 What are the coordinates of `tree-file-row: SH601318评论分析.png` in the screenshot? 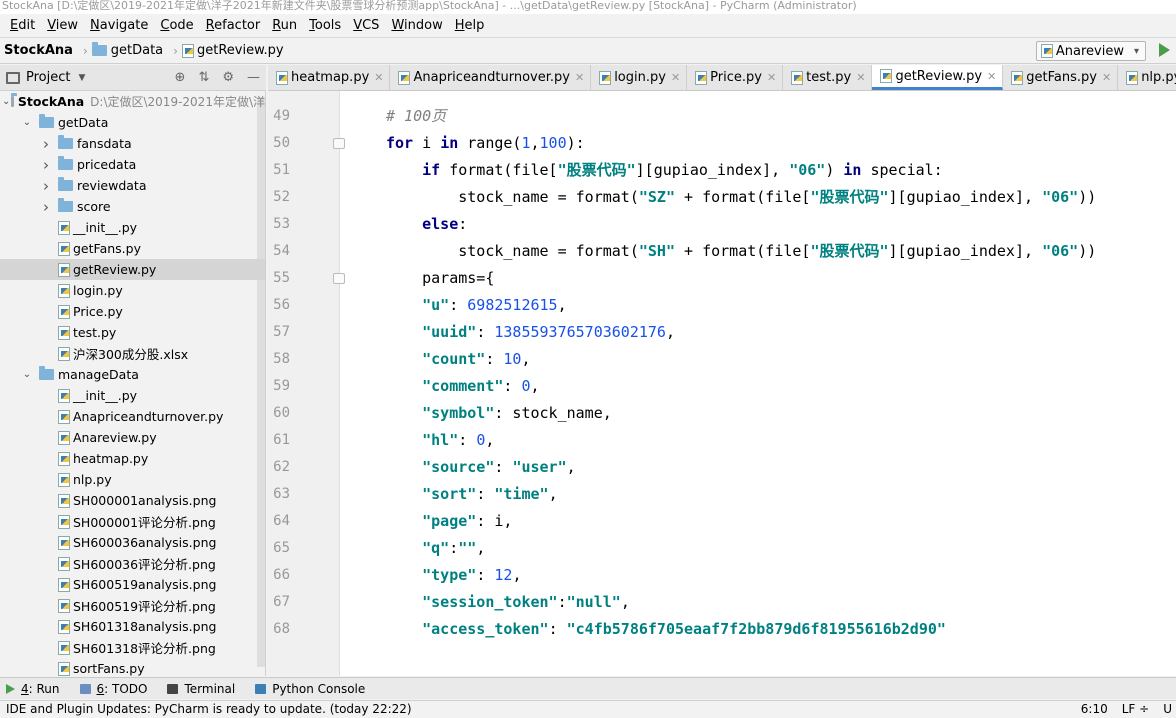 It's located at (132, 647).